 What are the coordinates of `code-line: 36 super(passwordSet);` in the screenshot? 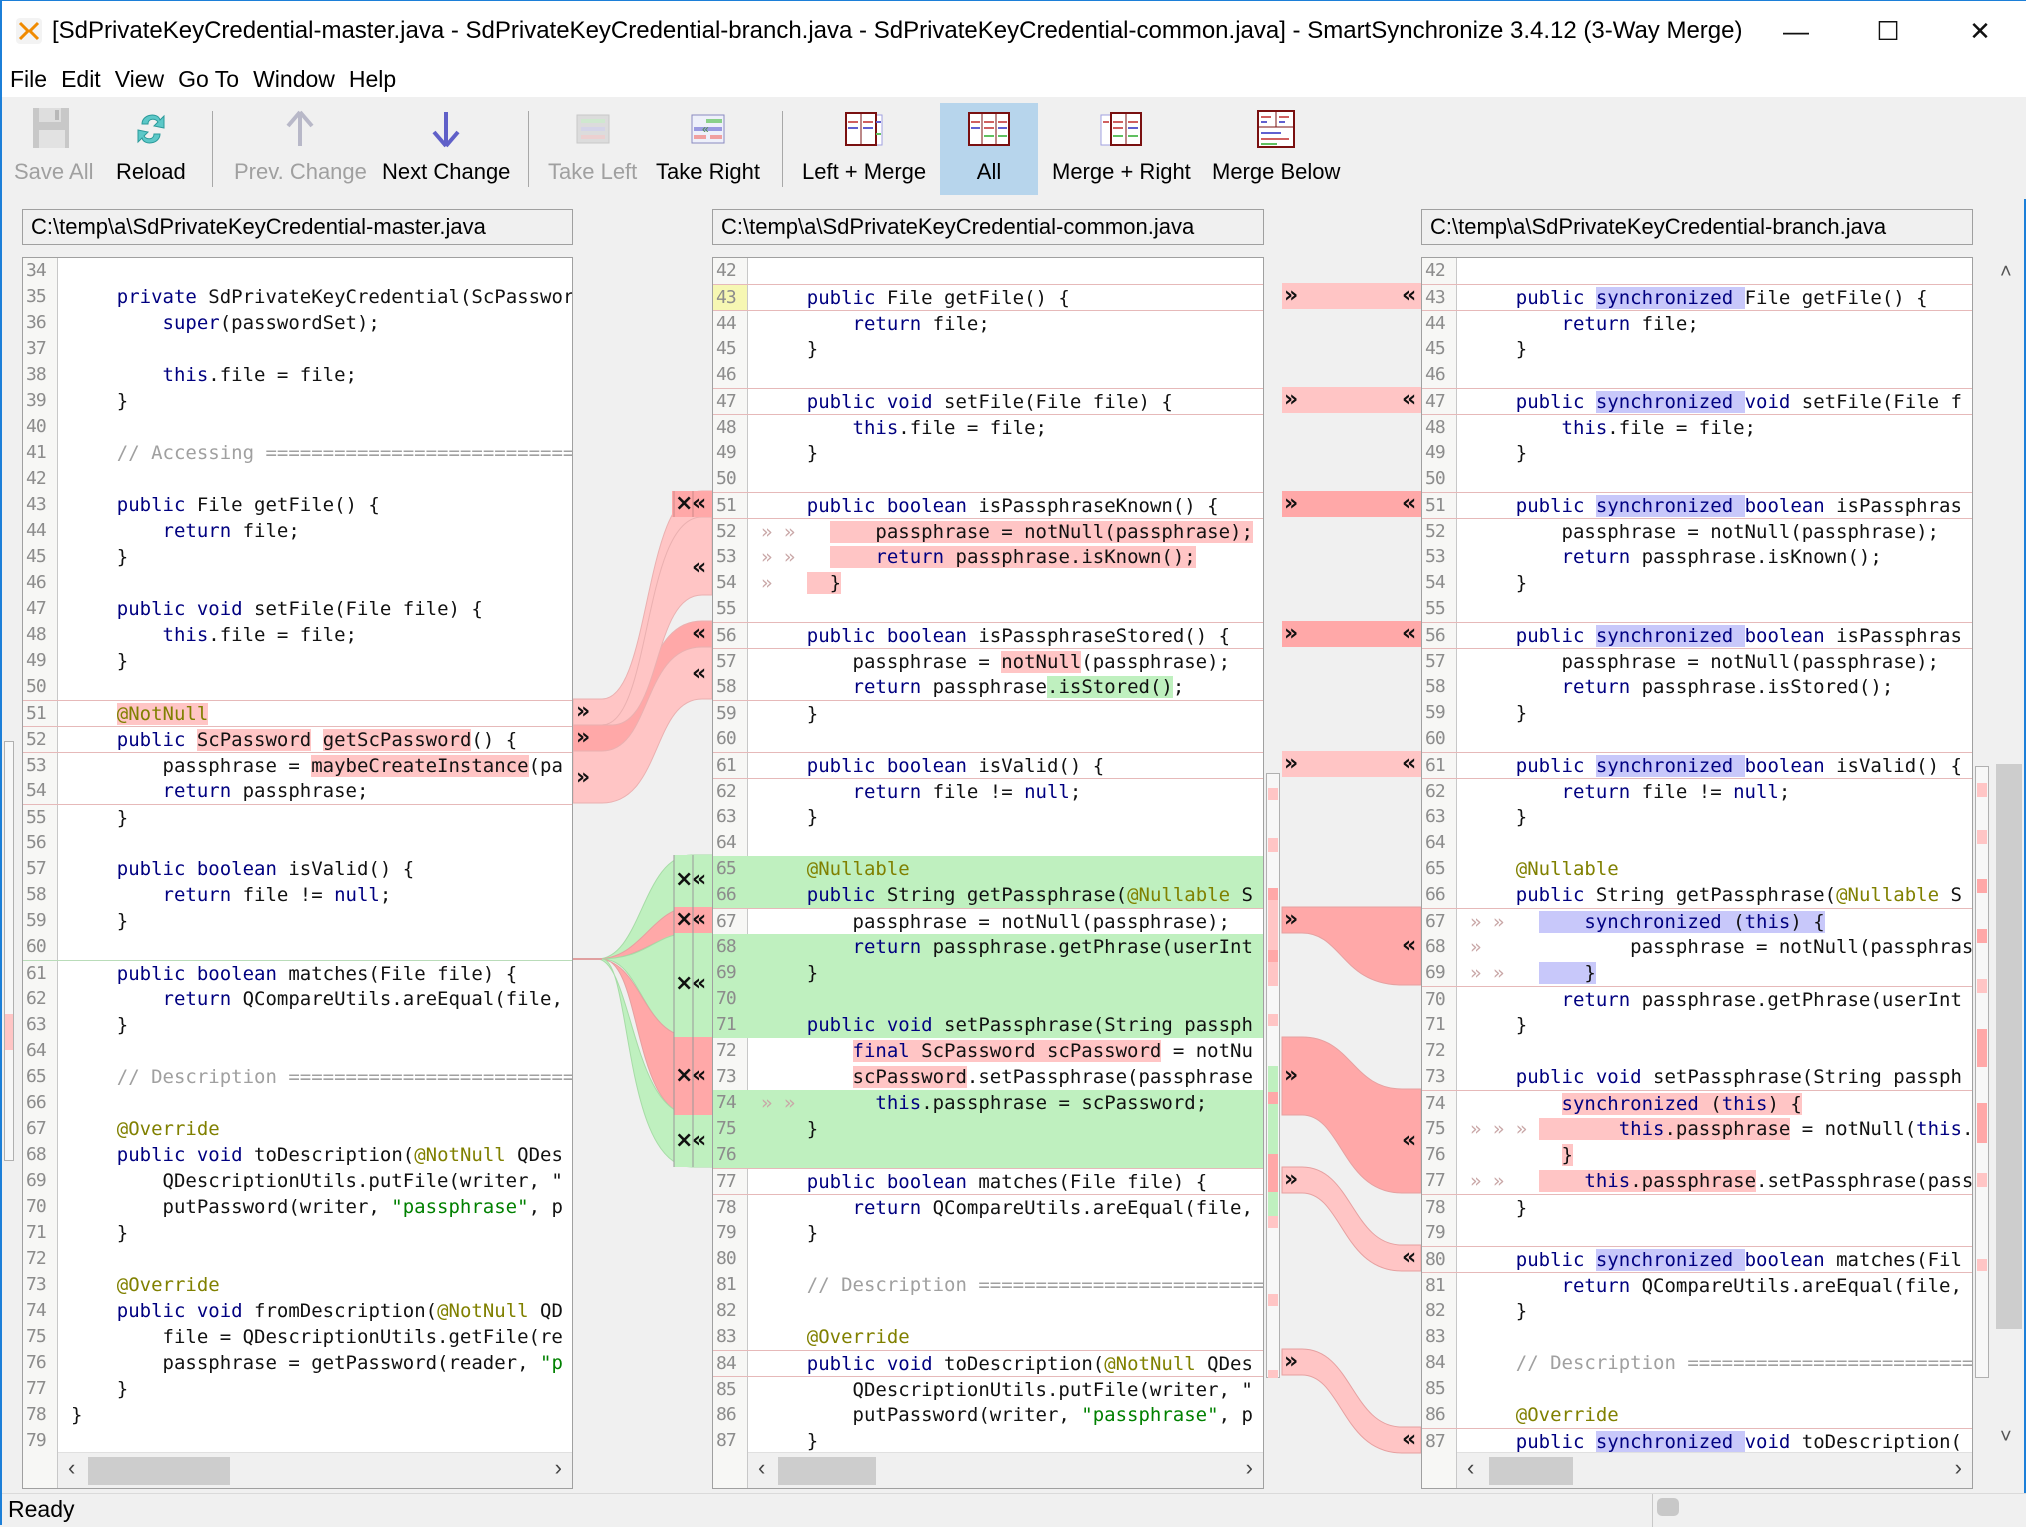 It's located at (297, 323).